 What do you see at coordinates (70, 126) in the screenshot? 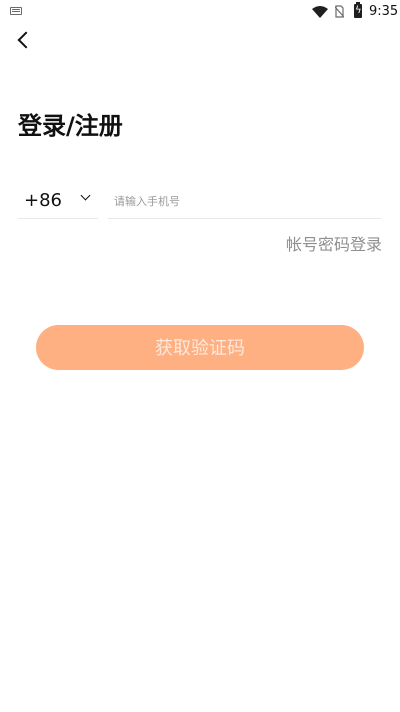
I see `page-title: 登录/注册` at bounding box center [70, 126].